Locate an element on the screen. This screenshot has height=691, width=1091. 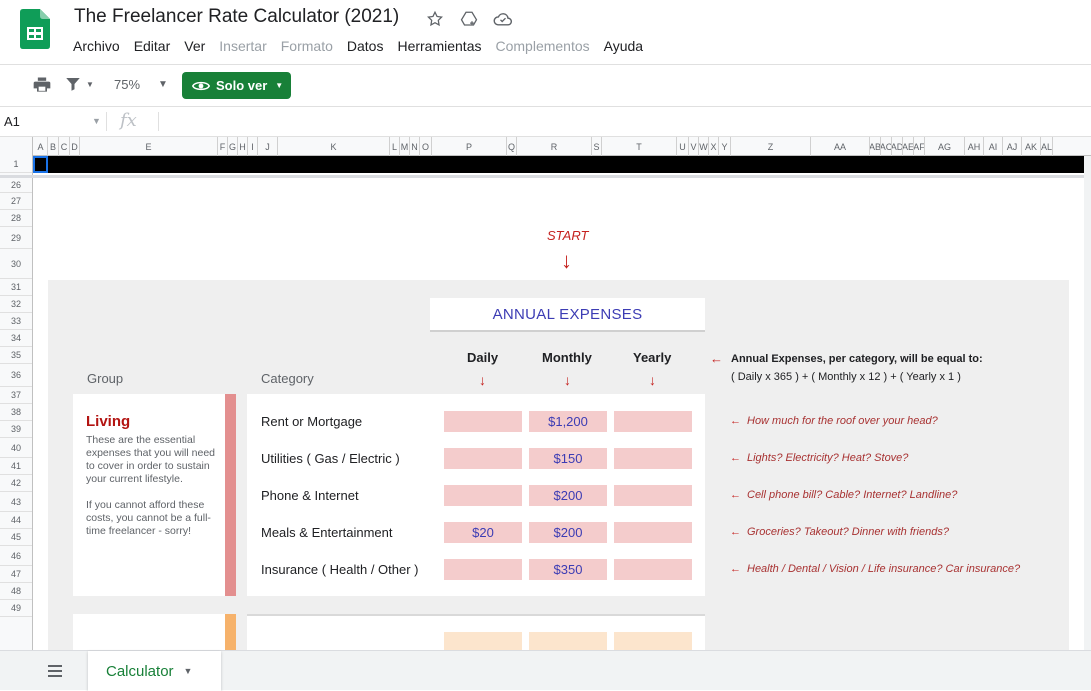
row-header-31: 31 is located at coordinates (16, 287).